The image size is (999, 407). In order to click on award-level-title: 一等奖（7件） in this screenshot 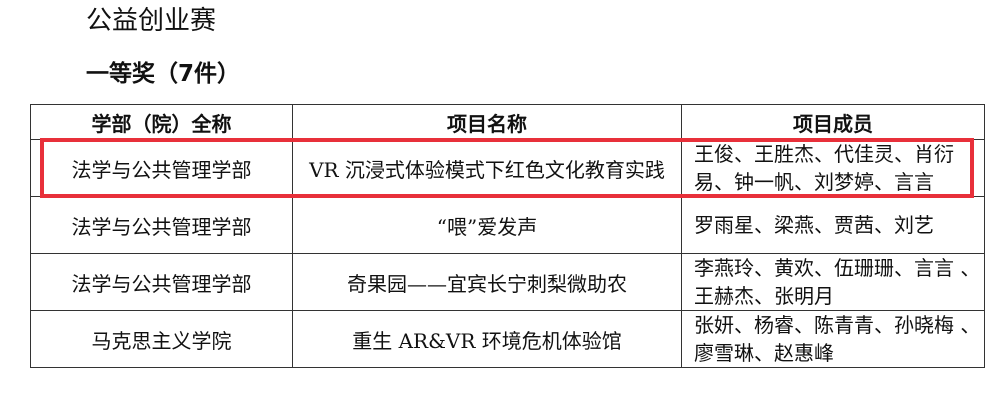, I will do `click(163, 74)`.